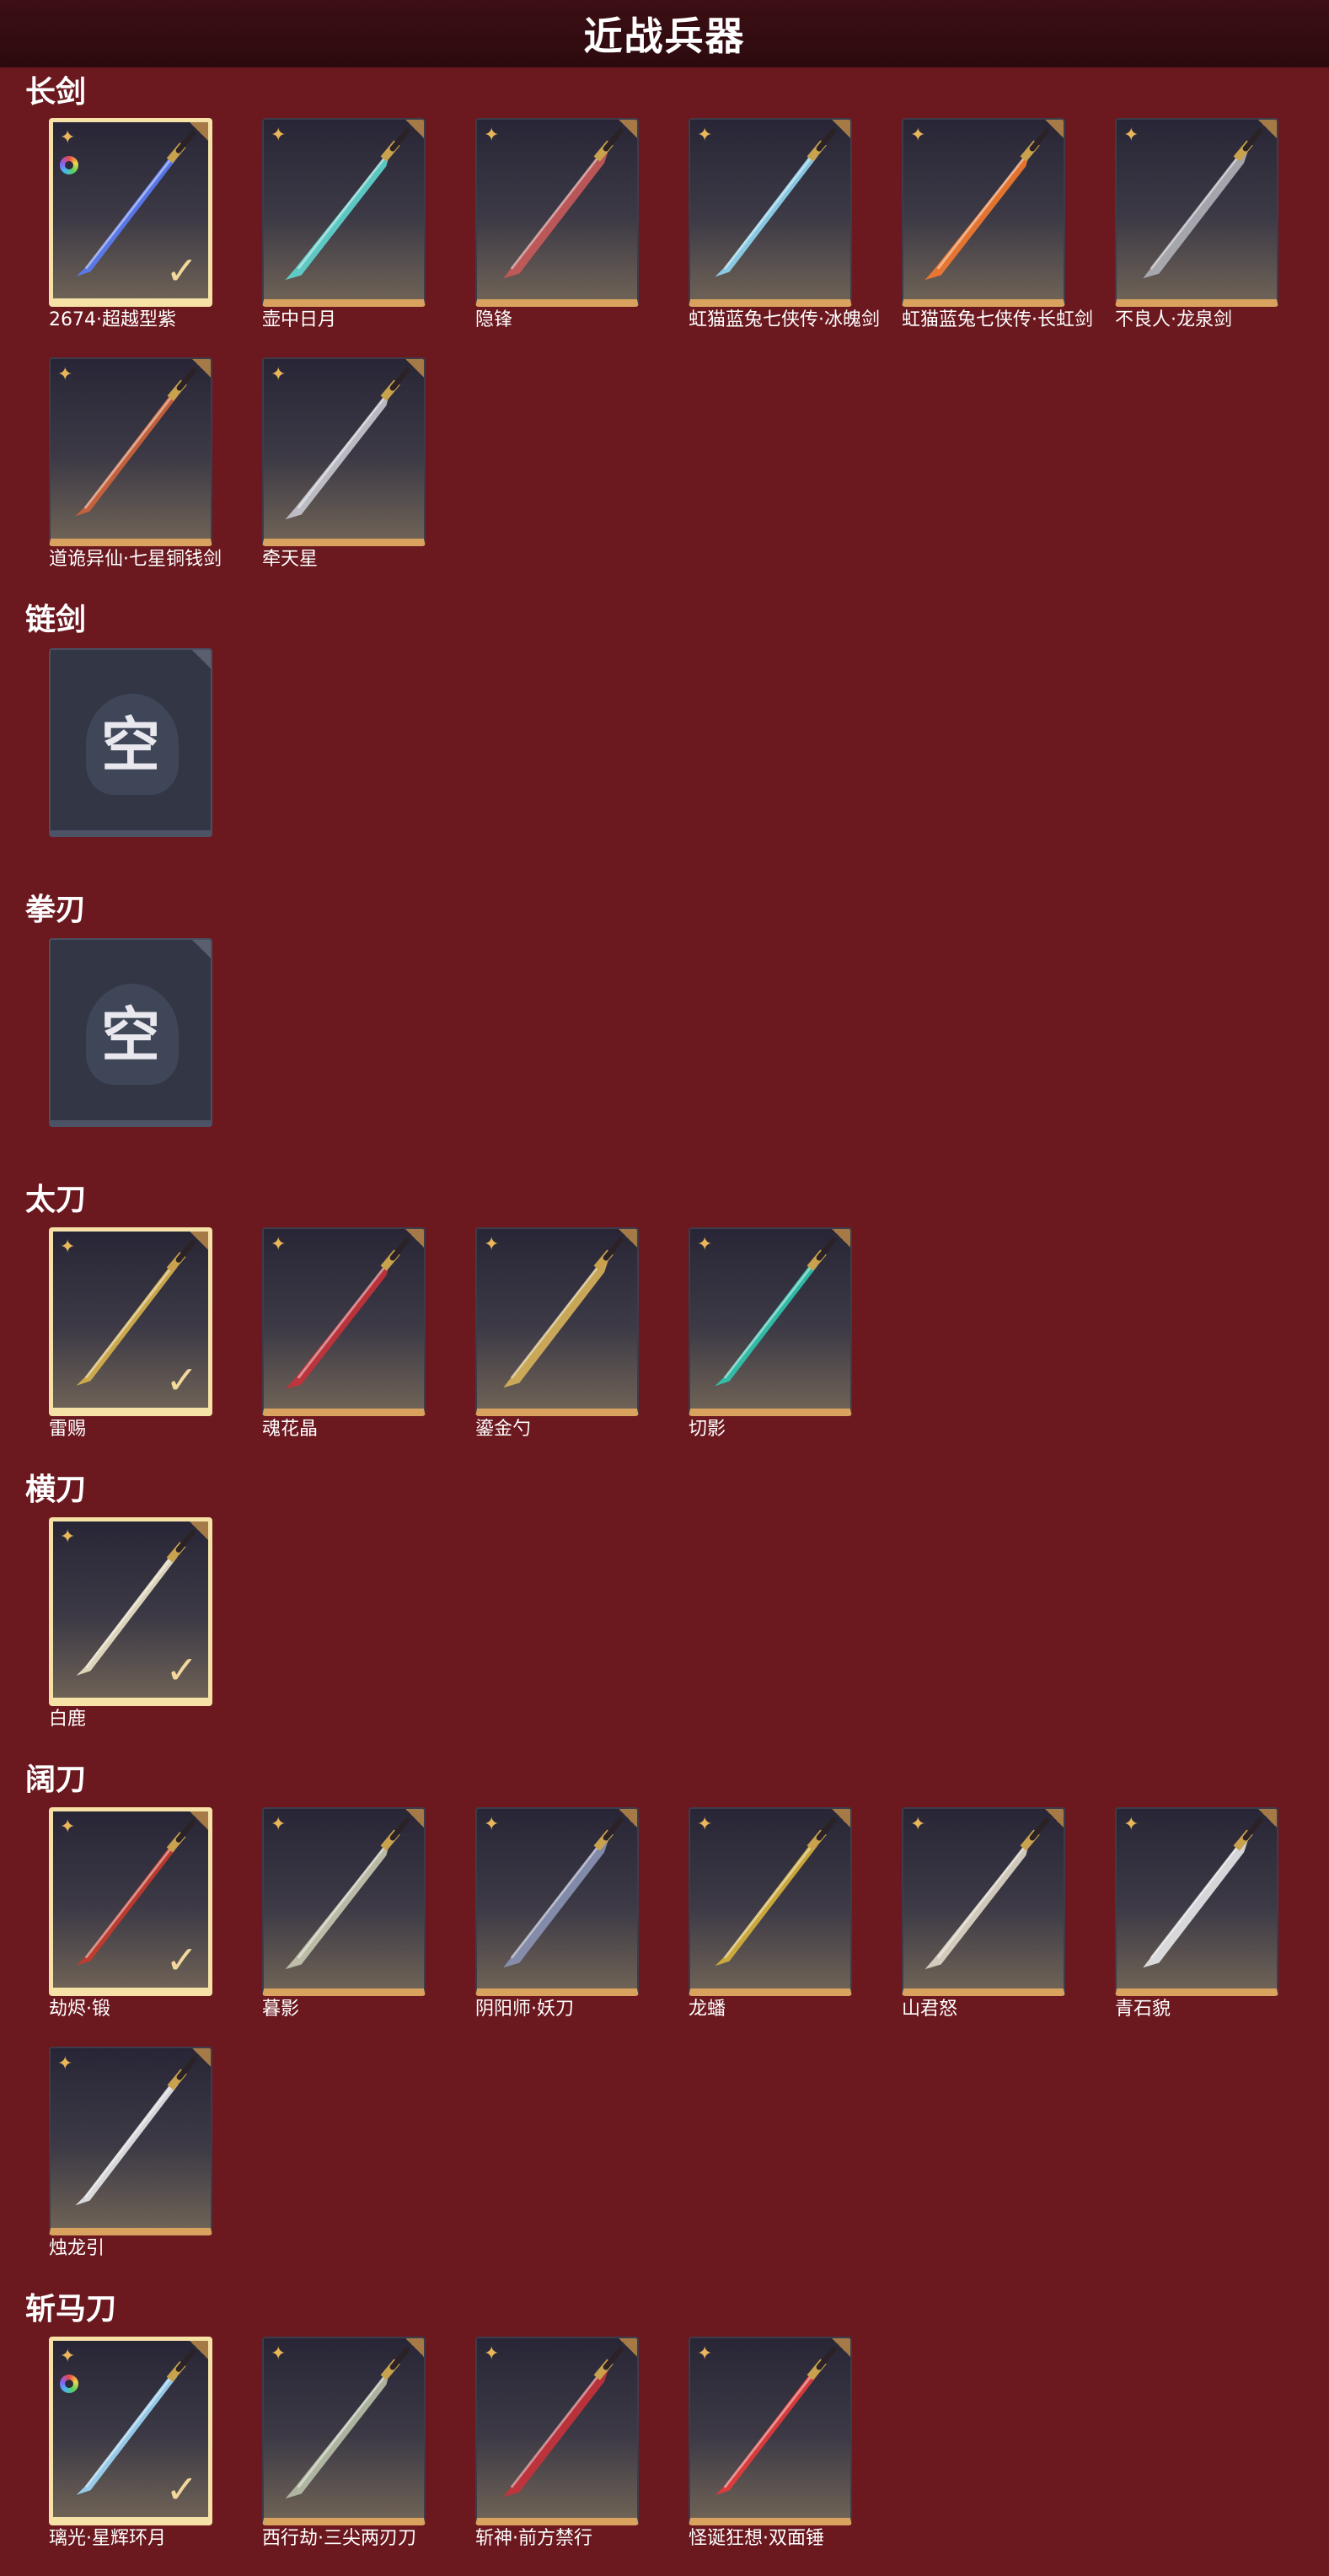 The height and width of the screenshot is (2576, 1329). What do you see at coordinates (708, 2009) in the screenshot?
I see `weapon-name-label: 龙蟠` at bounding box center [708, 2009].